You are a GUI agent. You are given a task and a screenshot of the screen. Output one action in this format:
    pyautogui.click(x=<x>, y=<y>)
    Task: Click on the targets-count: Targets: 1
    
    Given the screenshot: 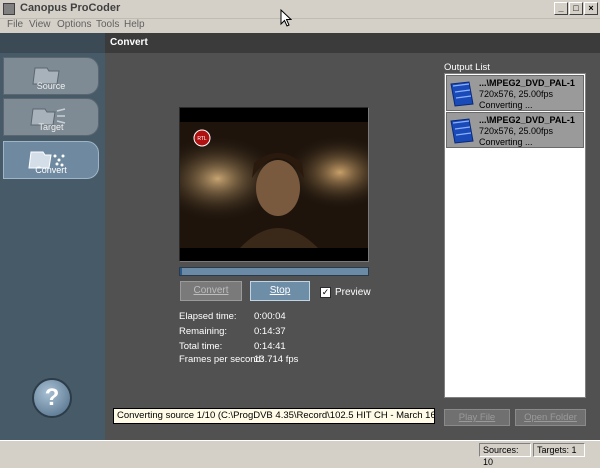 What is the action you would take?
    pyautogui.click(x=559, y=450)
    